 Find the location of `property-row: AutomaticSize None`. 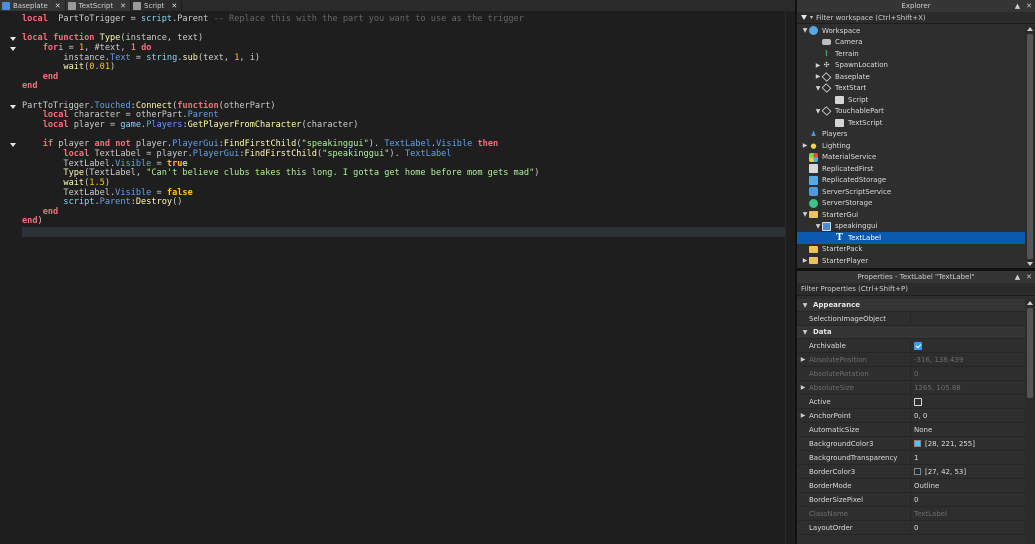

property-row: AutomaticSize None is located at coordinates (911, 429).